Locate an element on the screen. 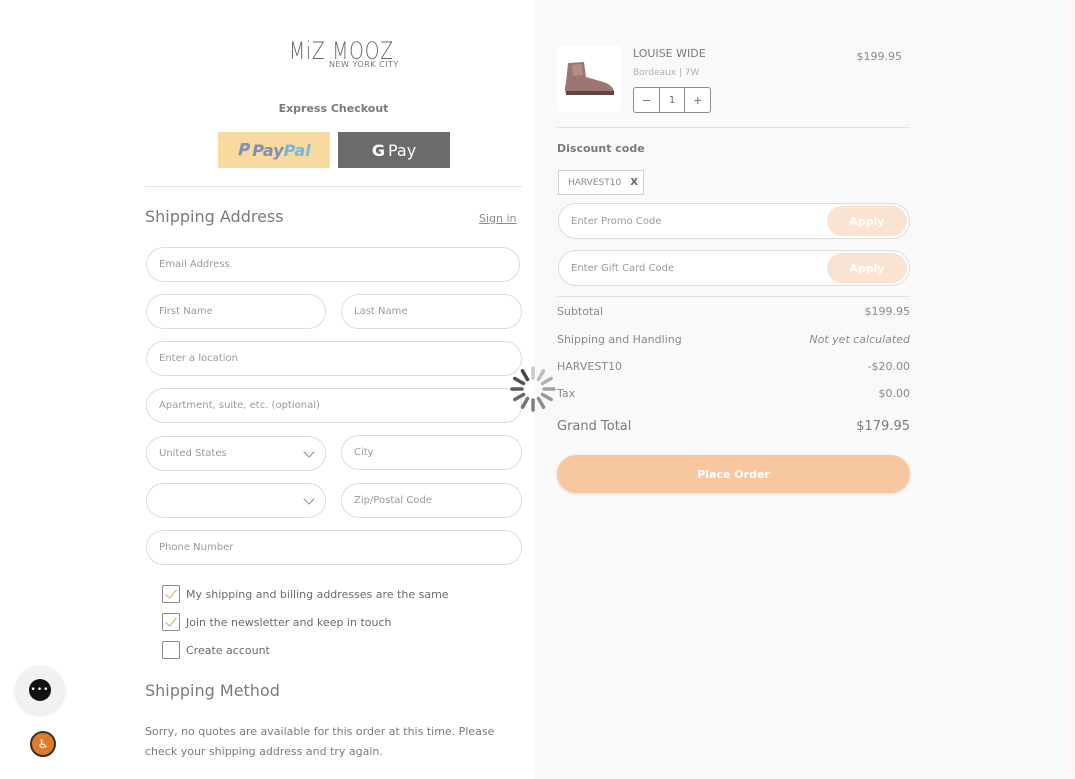 This screenshot has width=1075, height=779. tax-value: $0.00 is located at coordinates (894, 393).